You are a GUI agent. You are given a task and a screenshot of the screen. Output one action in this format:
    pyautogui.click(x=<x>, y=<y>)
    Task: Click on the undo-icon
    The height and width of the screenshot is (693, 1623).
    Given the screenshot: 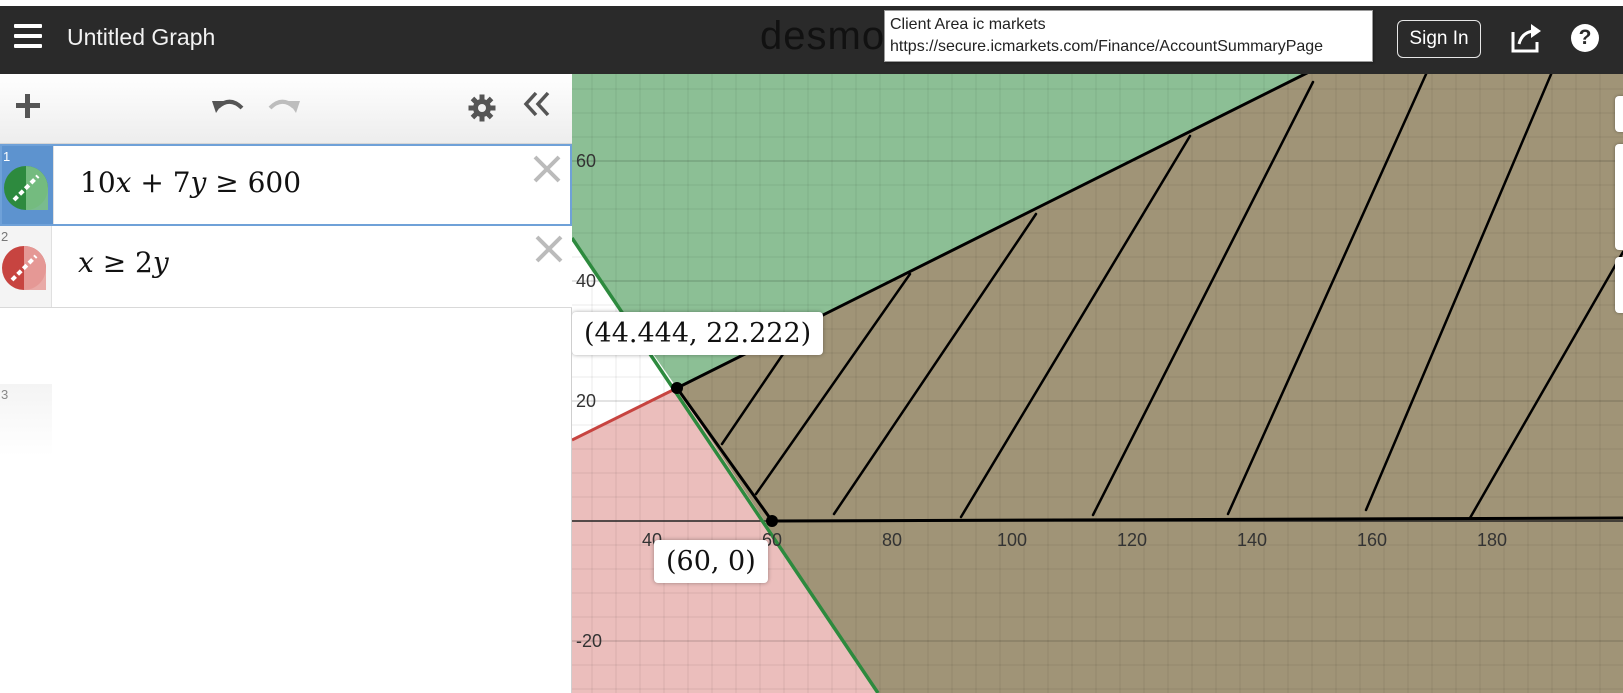 What is the action you would take?
    pyautogui.click(x=228, y=106)
    